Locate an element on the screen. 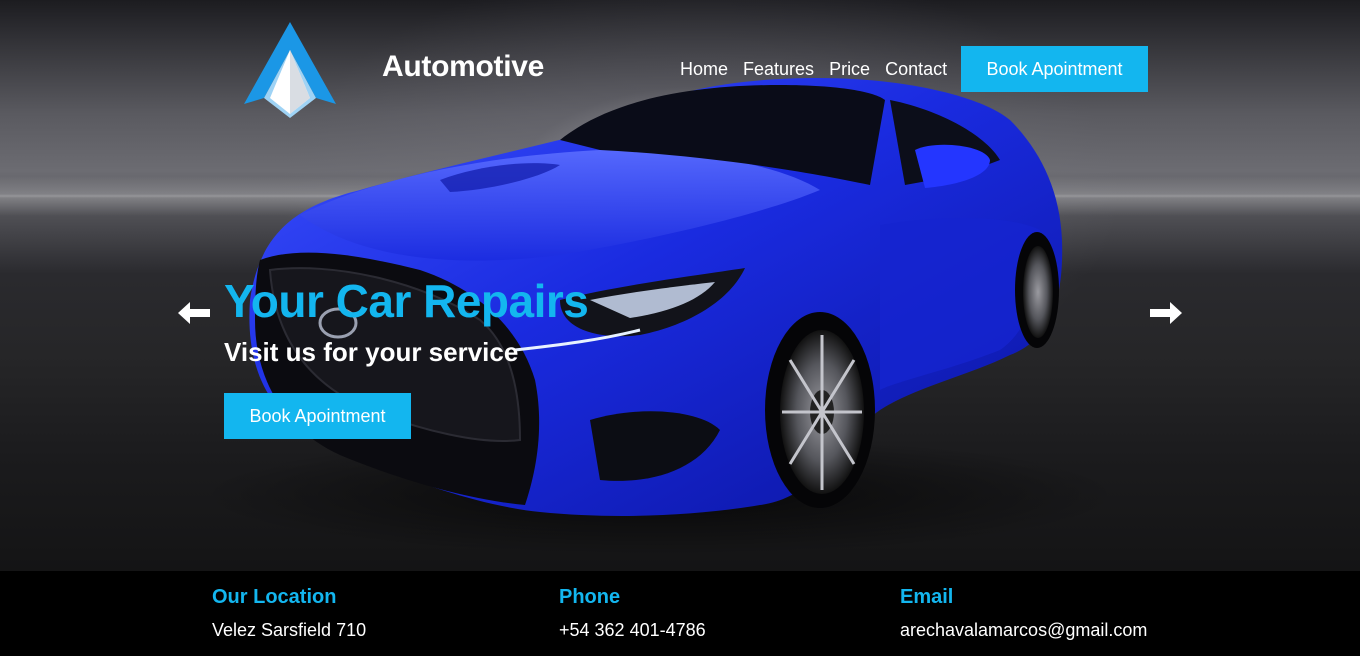  main-nav: Home Features Price Contact is located at coordinates (821, 69).